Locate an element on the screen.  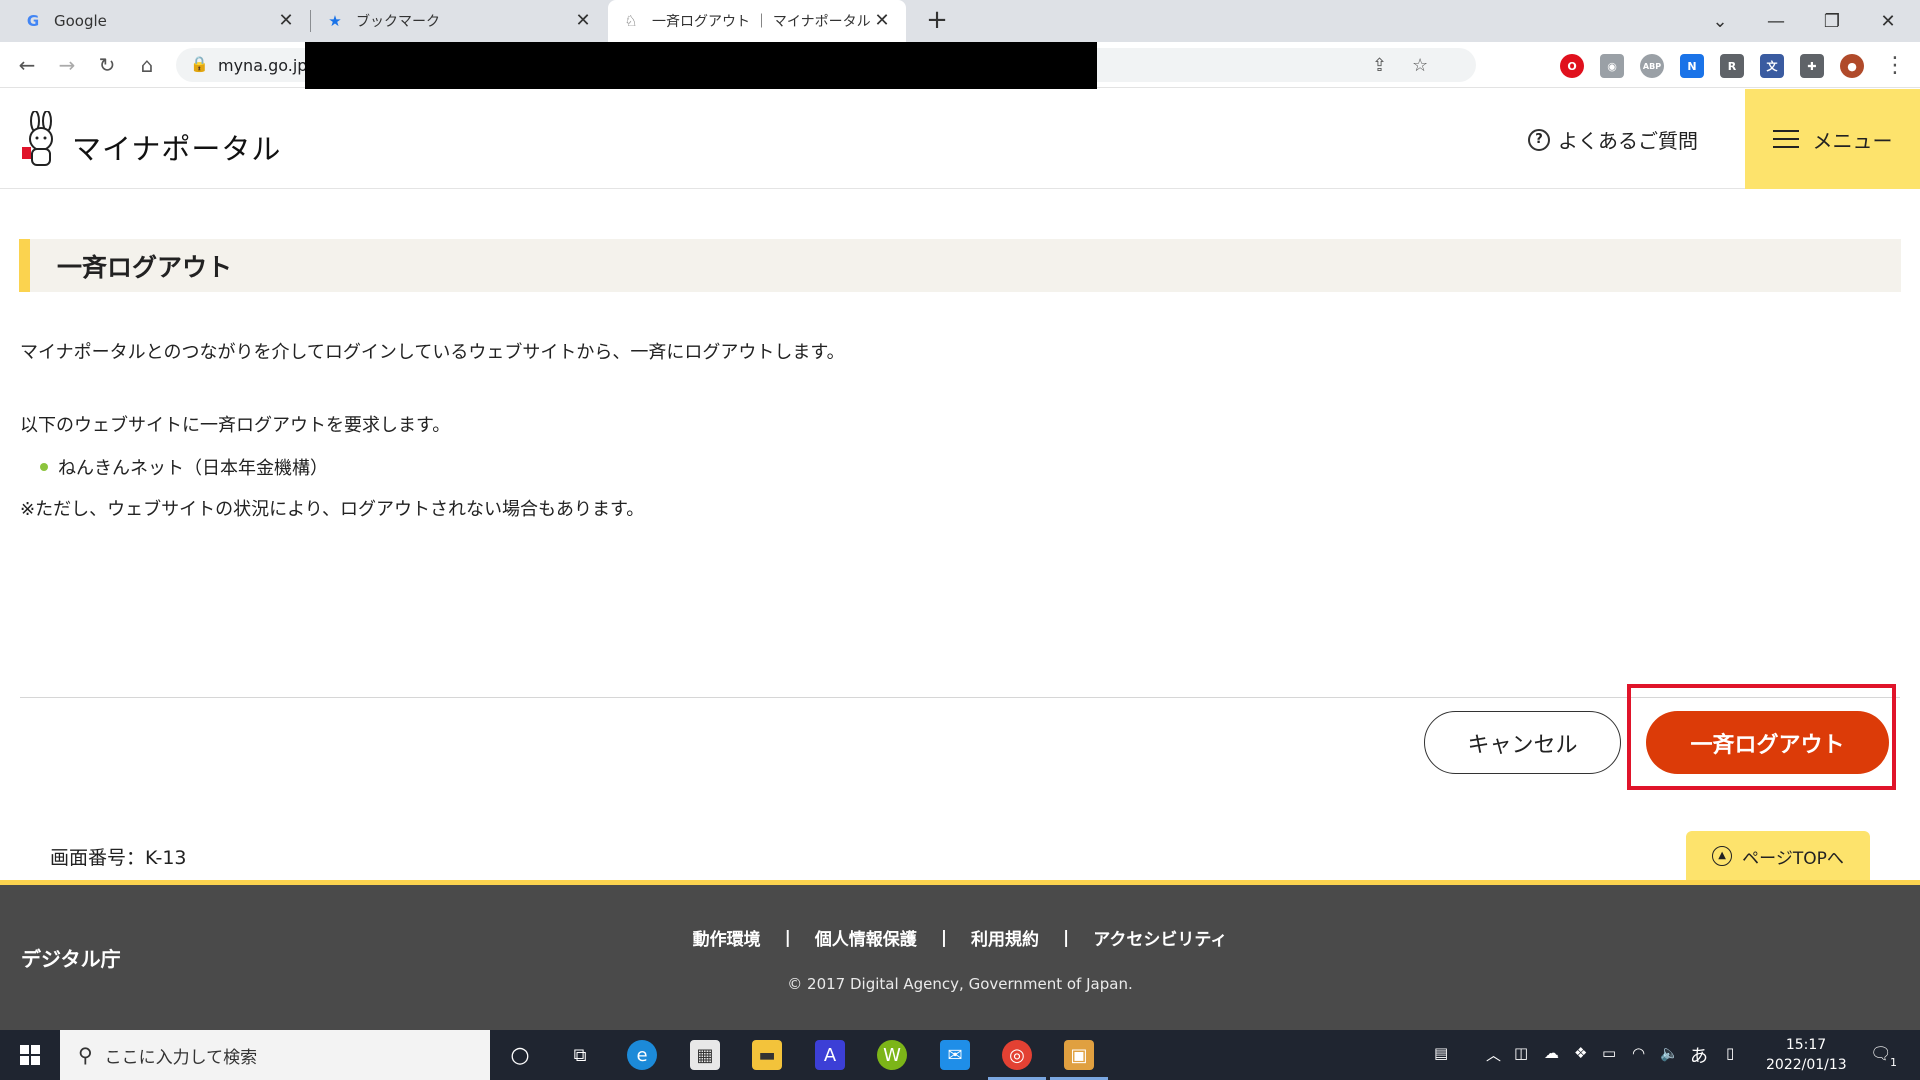
search-icon: ⚲ is located at coordinates (85, 1055).